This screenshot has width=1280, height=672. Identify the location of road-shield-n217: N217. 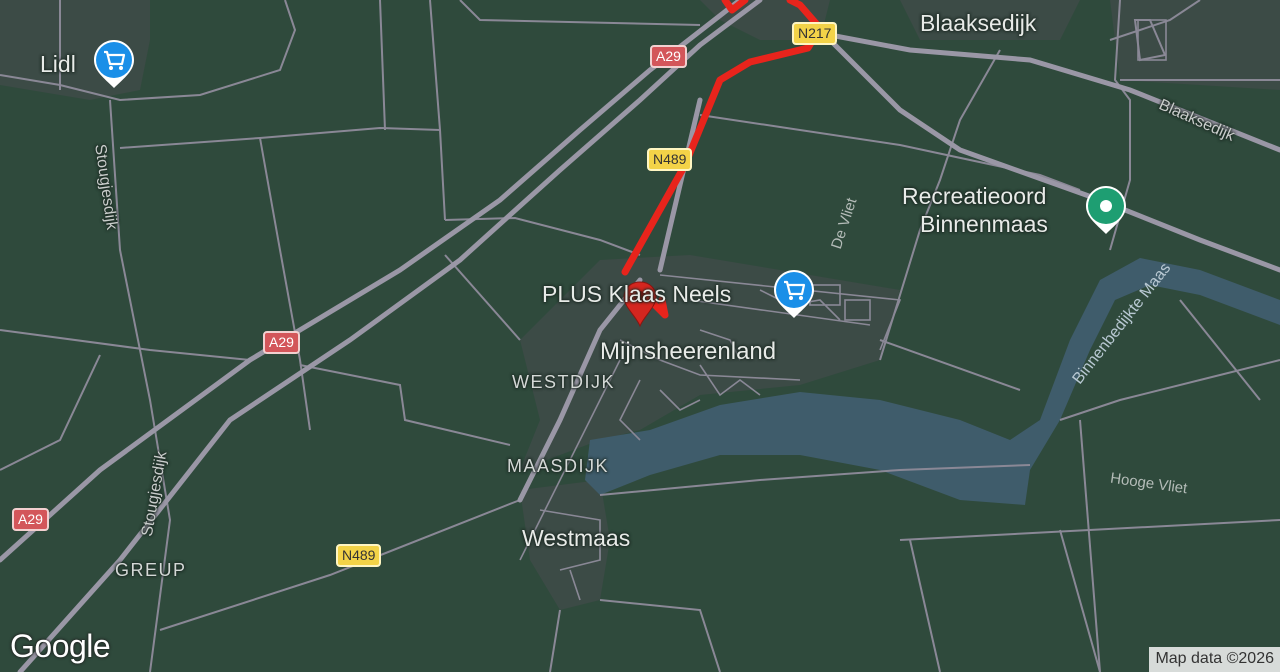
(815, 33).